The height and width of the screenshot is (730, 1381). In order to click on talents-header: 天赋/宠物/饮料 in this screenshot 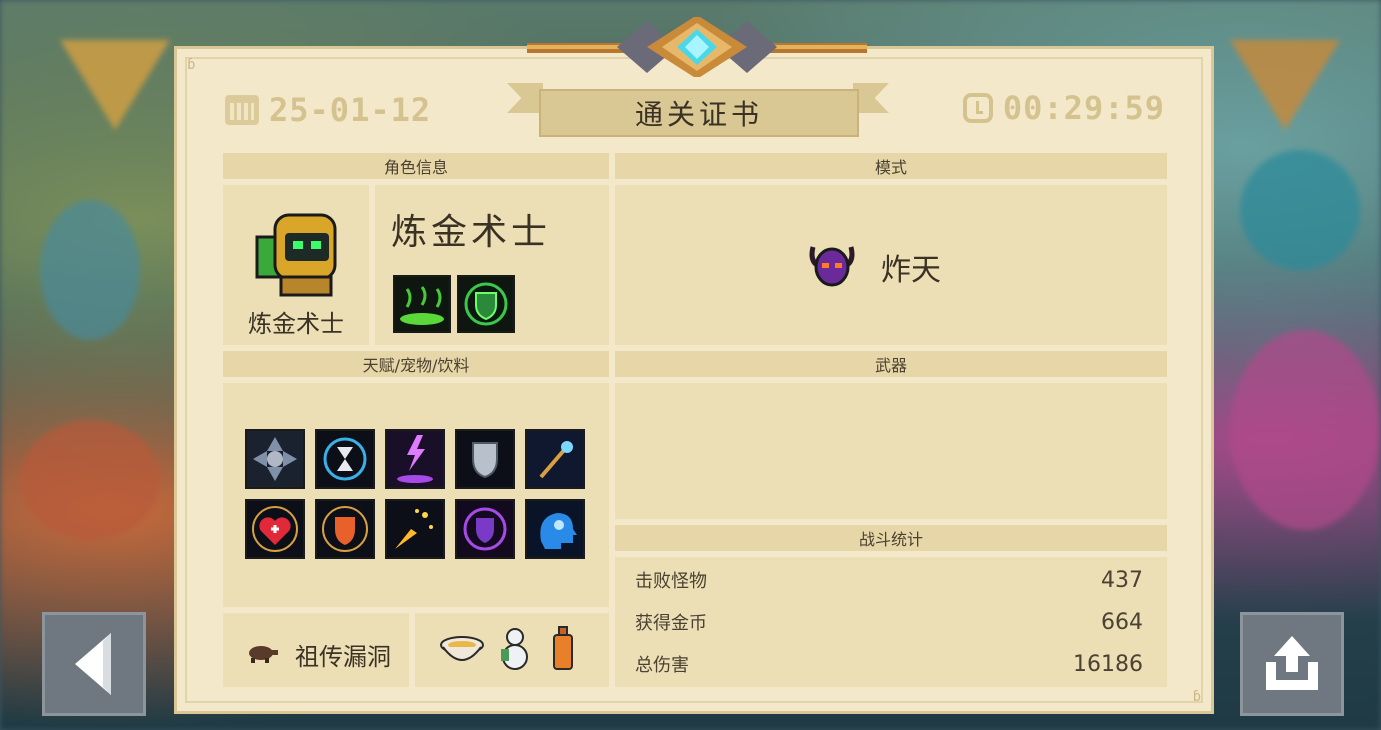, I will do `click(416, 364)`.